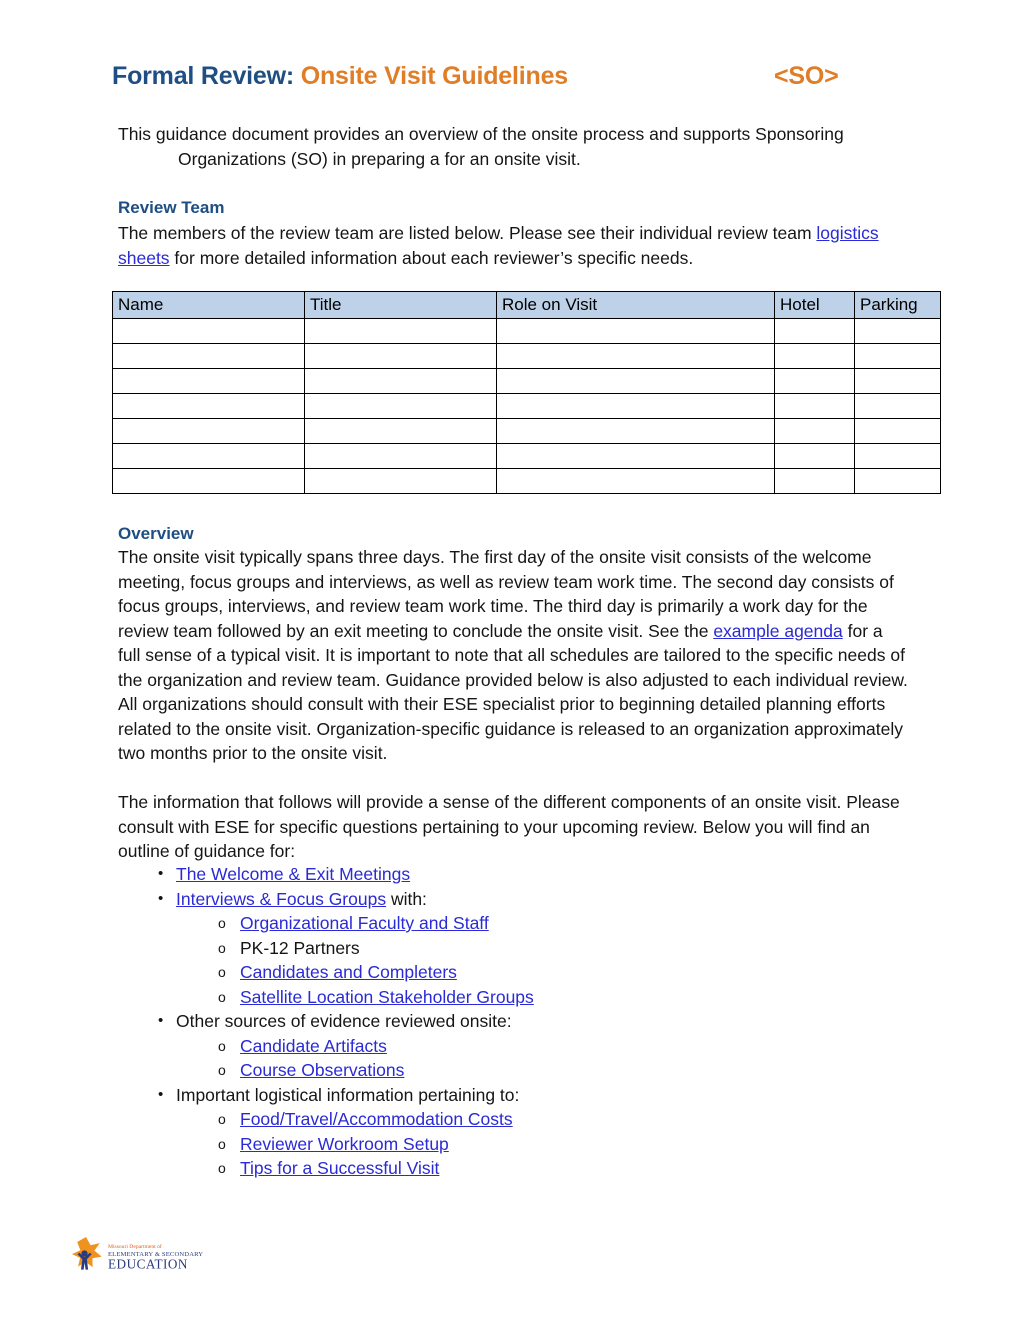  Describe the element at coordinates (406, 898) in the screenshot. I see `outline-text: with:` at that location.